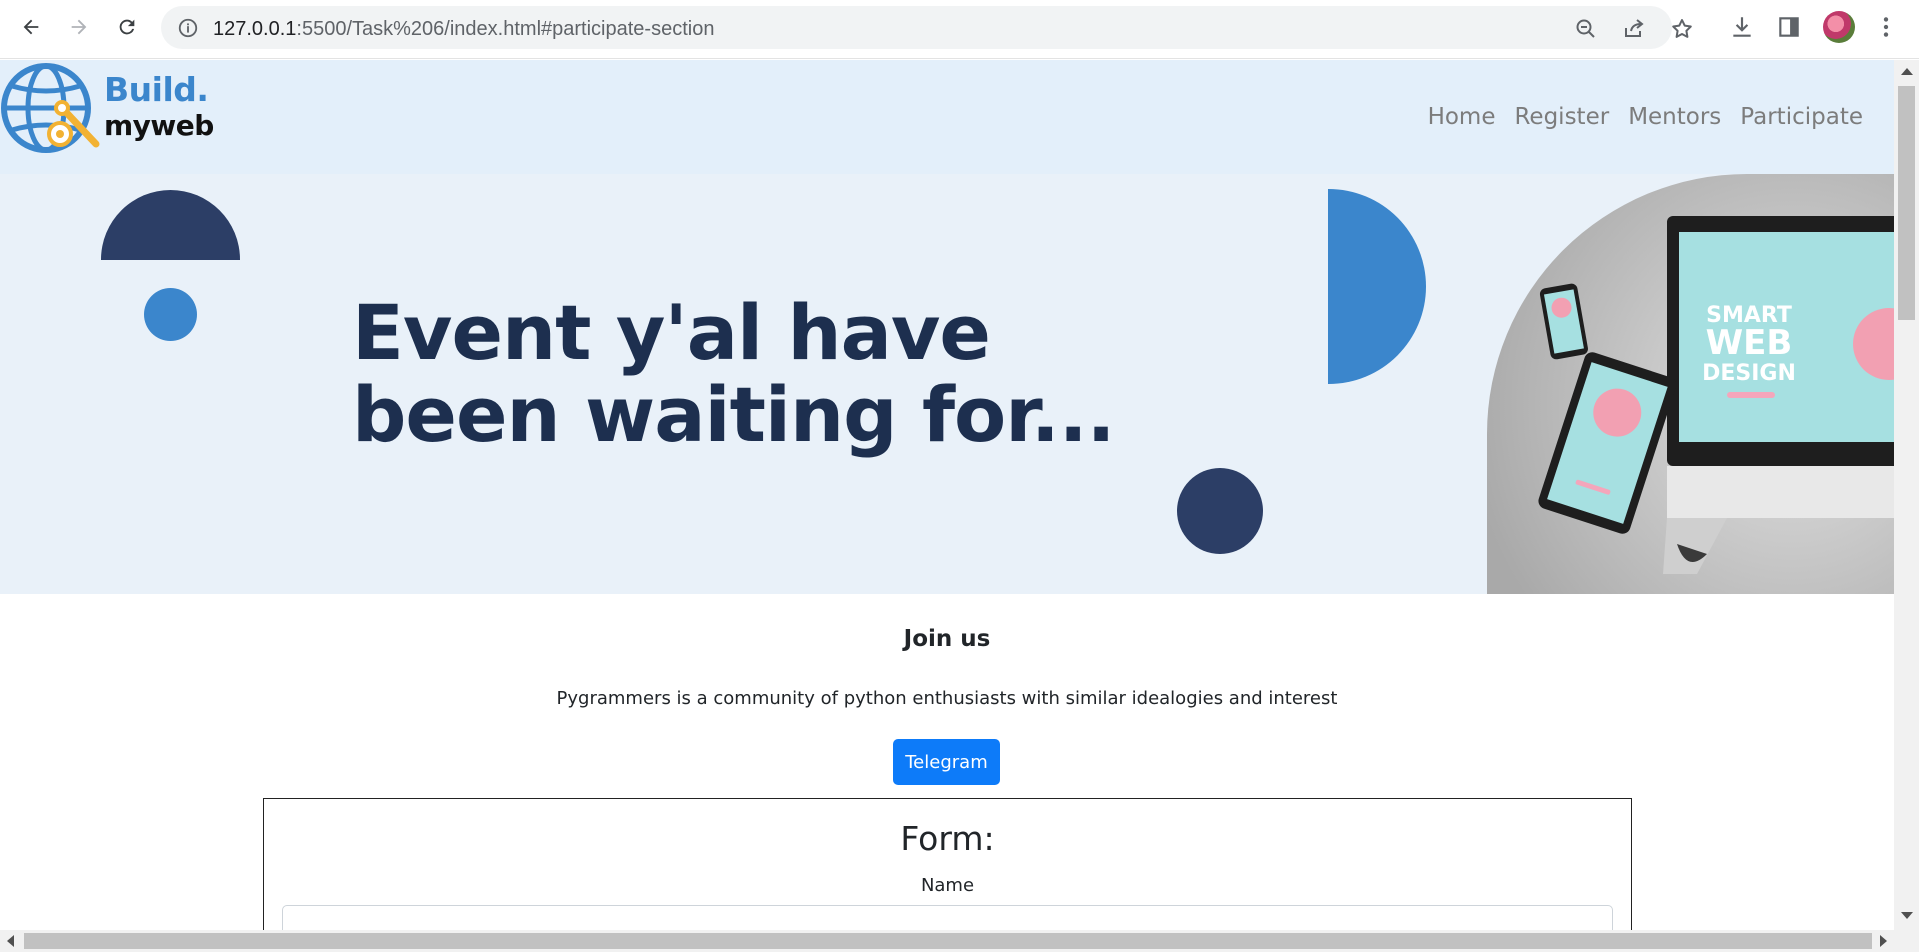 The width and height of the screenshot is (1919, 952). I want to click on decor-half-circle-right, so click(1377, 286).